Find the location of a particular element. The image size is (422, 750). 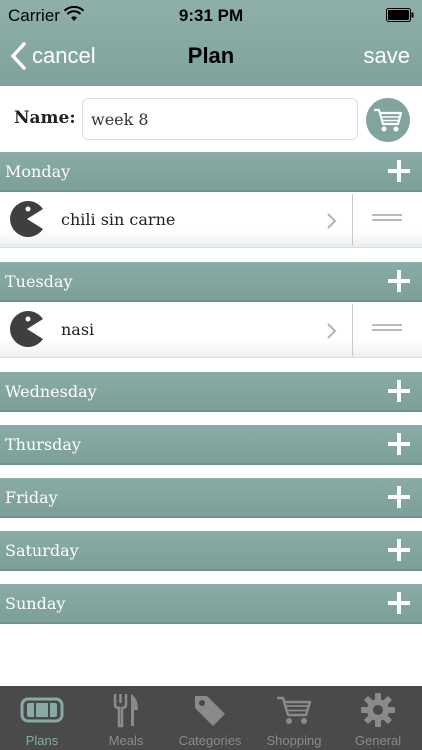

gear-icon is located at coordinates (378, 710).